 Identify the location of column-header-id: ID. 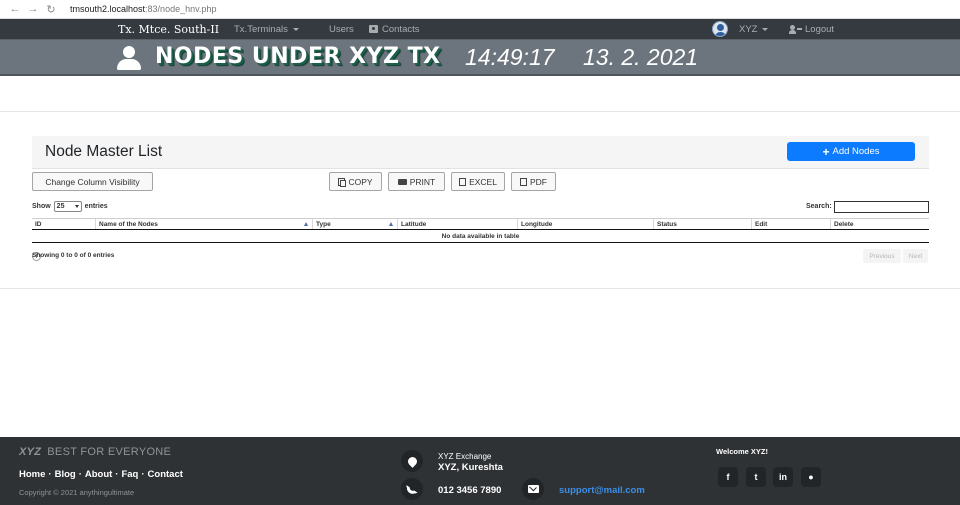
(64, 224).